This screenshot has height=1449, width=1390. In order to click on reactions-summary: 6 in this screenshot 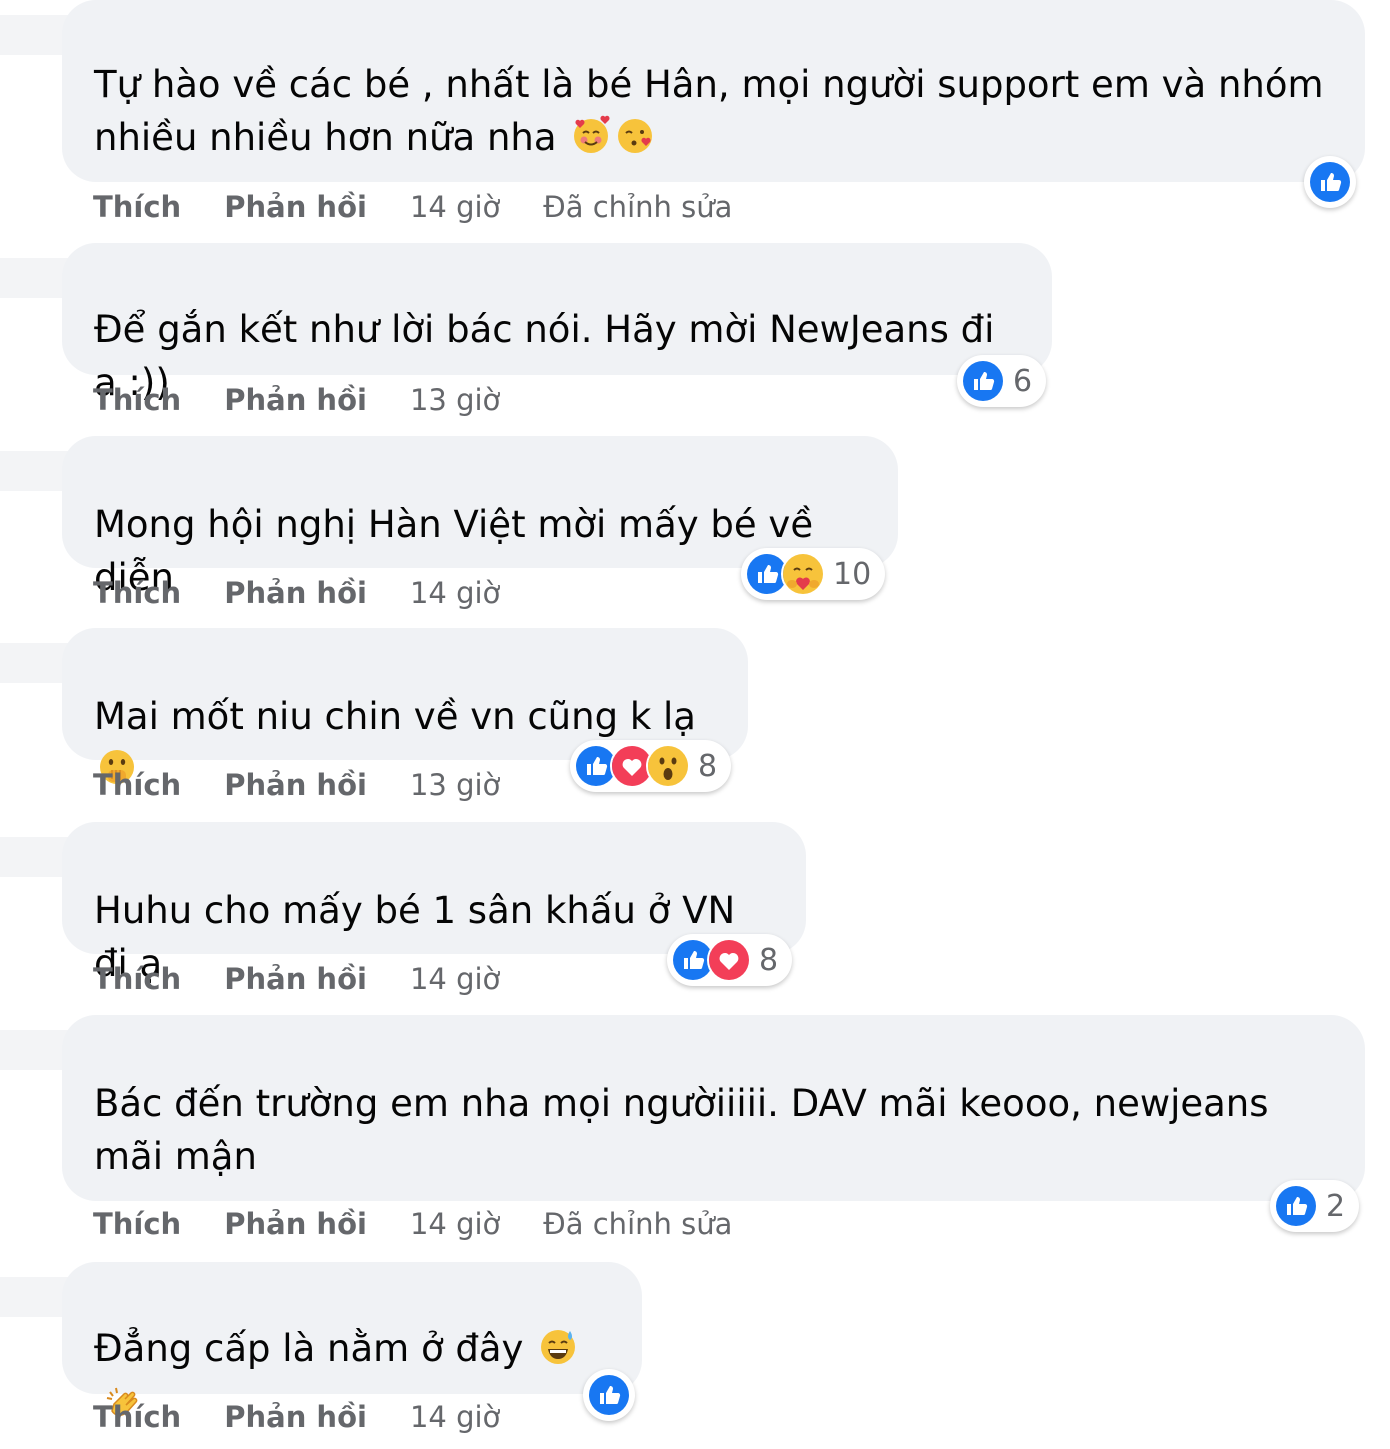, I will do `click(1002, 381)`.